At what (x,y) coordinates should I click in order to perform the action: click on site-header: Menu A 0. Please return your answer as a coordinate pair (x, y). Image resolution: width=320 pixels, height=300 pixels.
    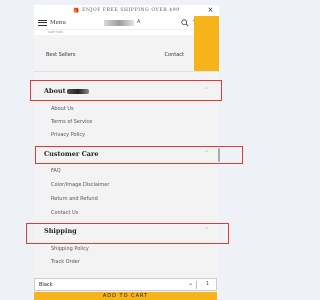
    Looking at the image, I should click on (126, 23).